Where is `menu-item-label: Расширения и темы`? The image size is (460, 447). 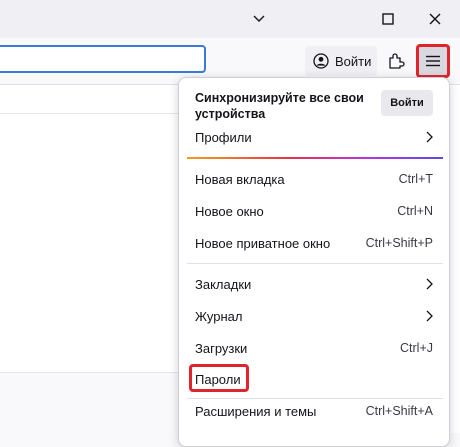 menu-item-label: Расширения и темы is located at coordinates (256, 411).